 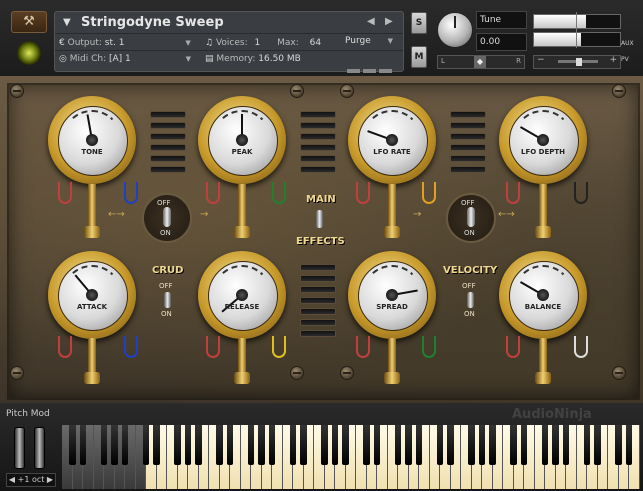 I want to click on lfo-depth-gauge: LFO DEPTH, so click(x=543, y=140).